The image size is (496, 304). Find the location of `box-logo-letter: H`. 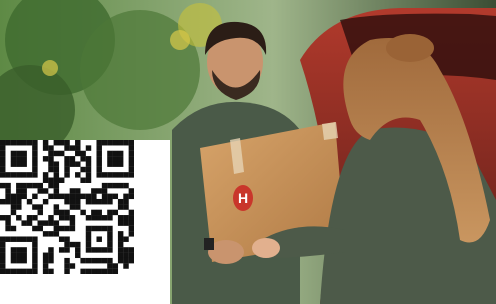

box-logo-letter: H is located at coordinates (243, 198).